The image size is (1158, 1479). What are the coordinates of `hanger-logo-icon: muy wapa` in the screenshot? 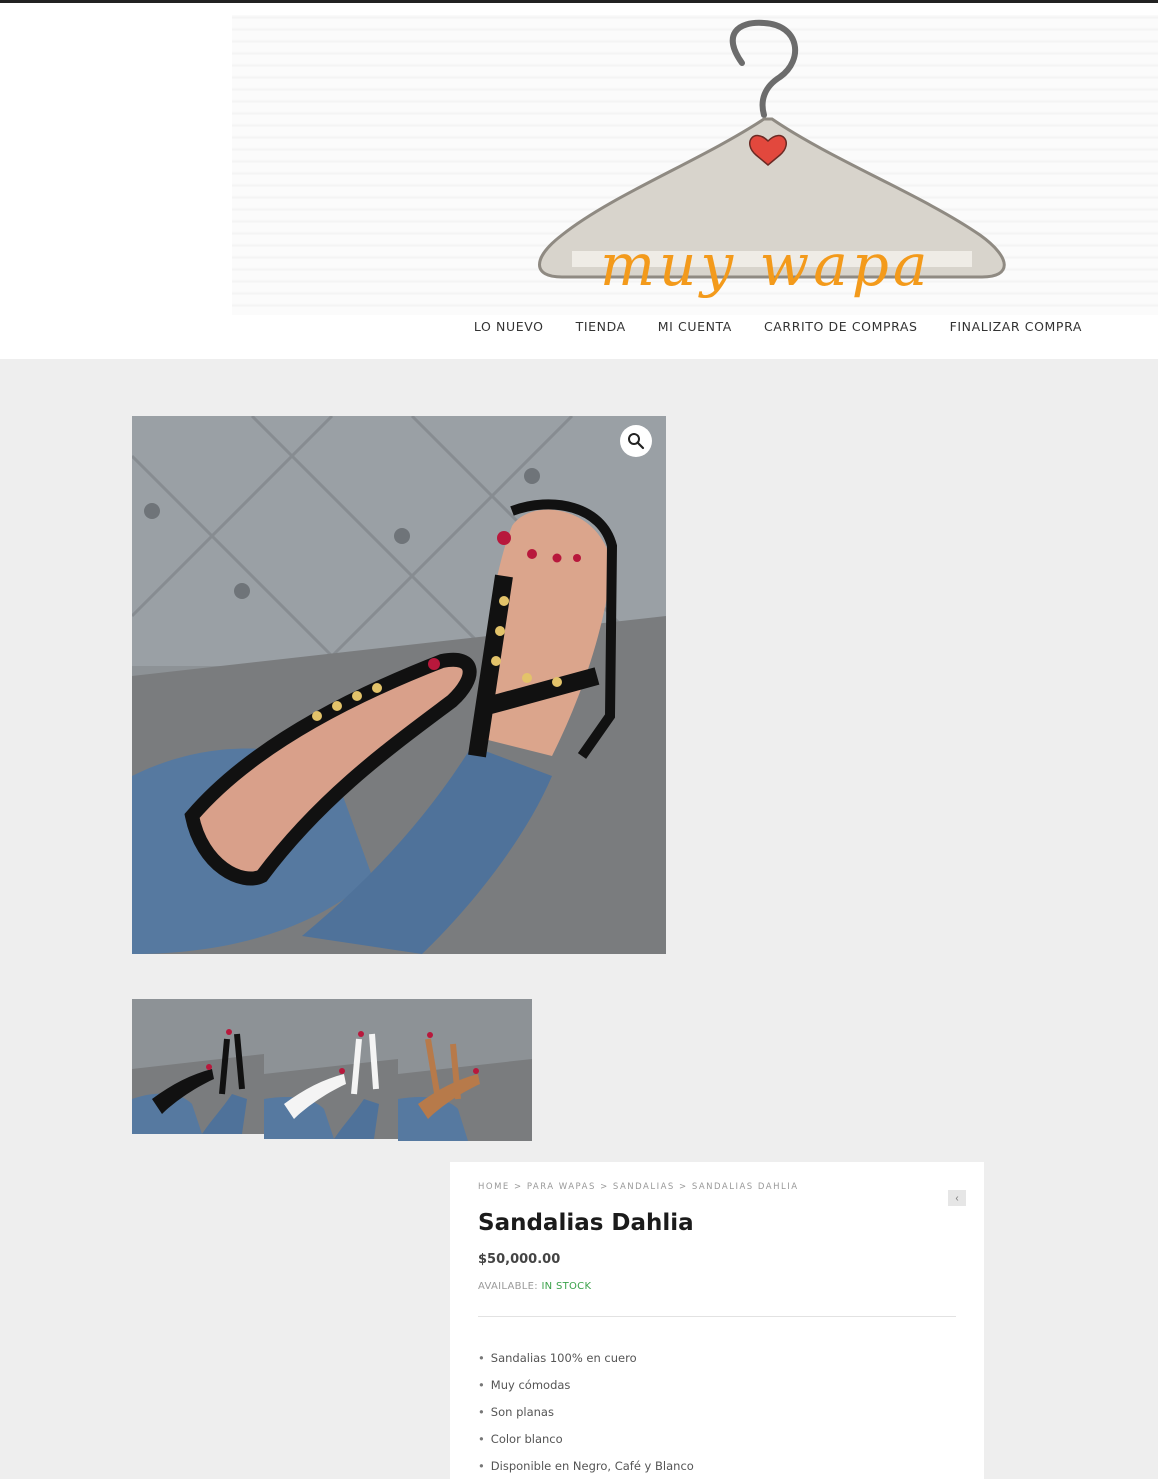 It's located at (772, 159).